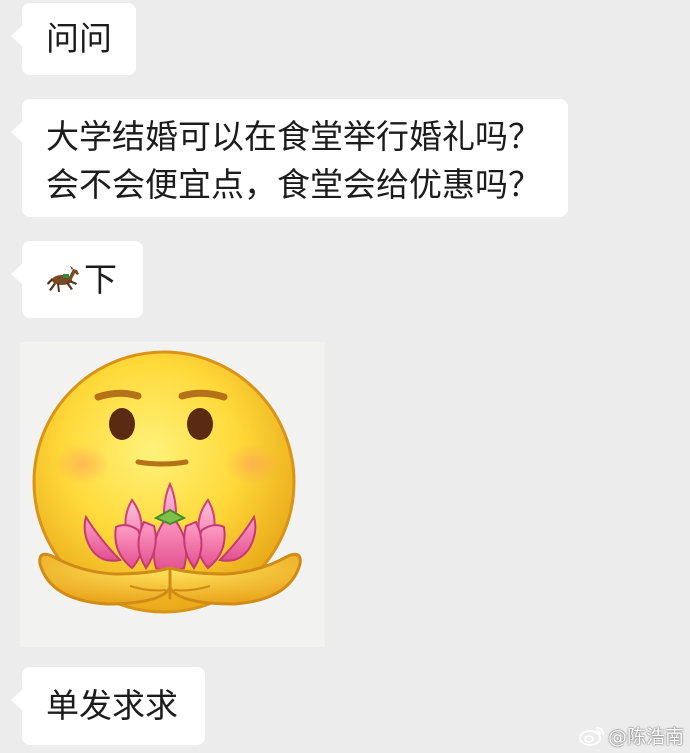  What do you see at coordinates (289, 158) in the screenshot?
I see `message-bubble-2: 大学结婚可以在食堂举行婚礼吗？ 会不会便宜点，食堂会给优惠吗？` at bounding box center [289, 158].